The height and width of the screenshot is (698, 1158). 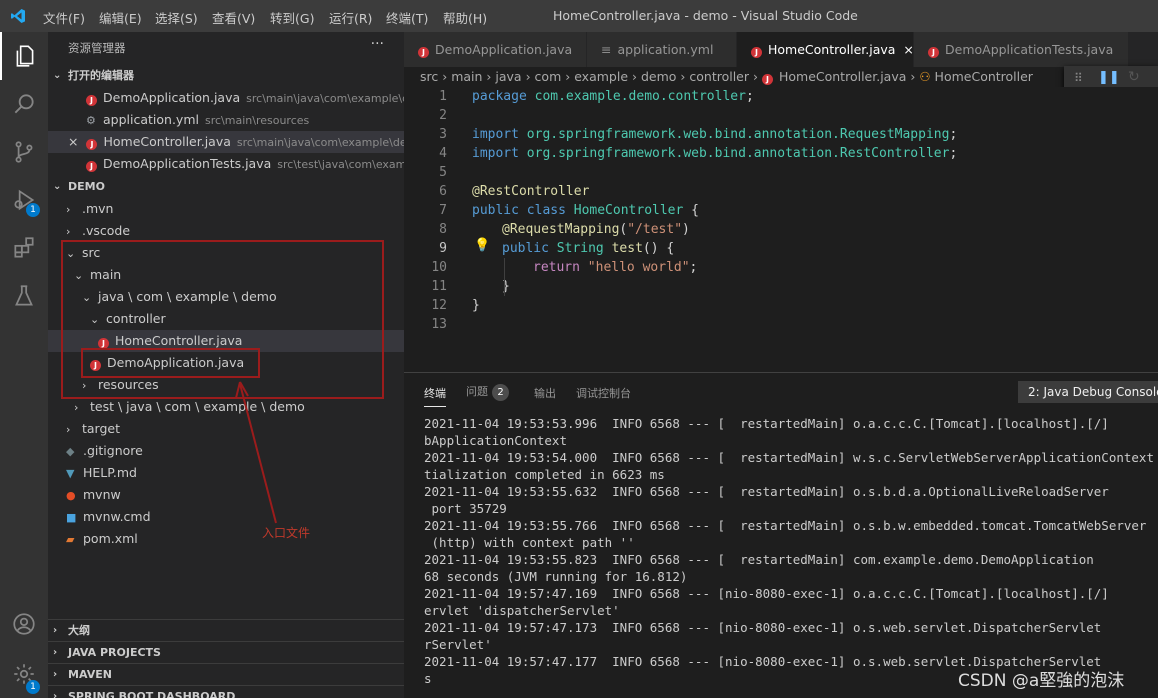 What do you see at coordinates (429, 76) in the screenshot?
I see `breadcrumb-item: src` at bounding box center [429, 76].